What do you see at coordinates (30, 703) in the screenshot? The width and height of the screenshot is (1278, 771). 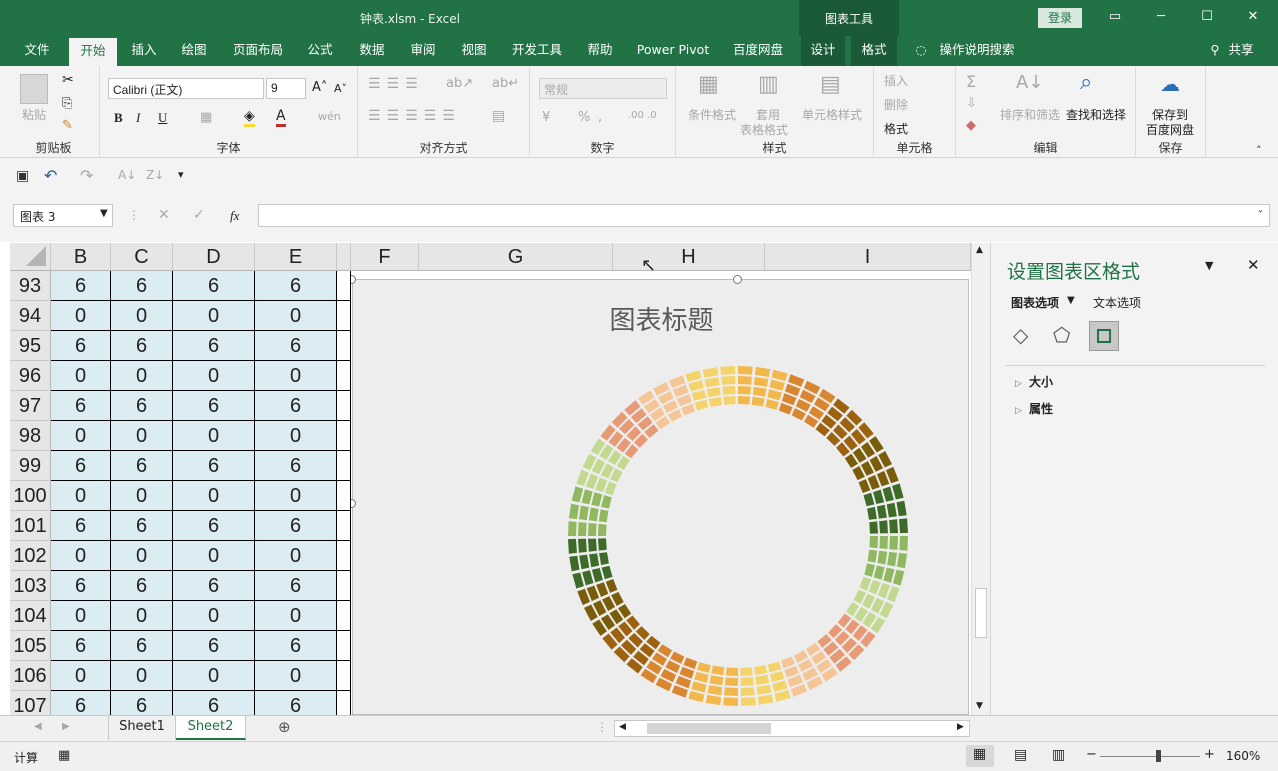 I see `row-header: 107` at bounding box center [30, 703].